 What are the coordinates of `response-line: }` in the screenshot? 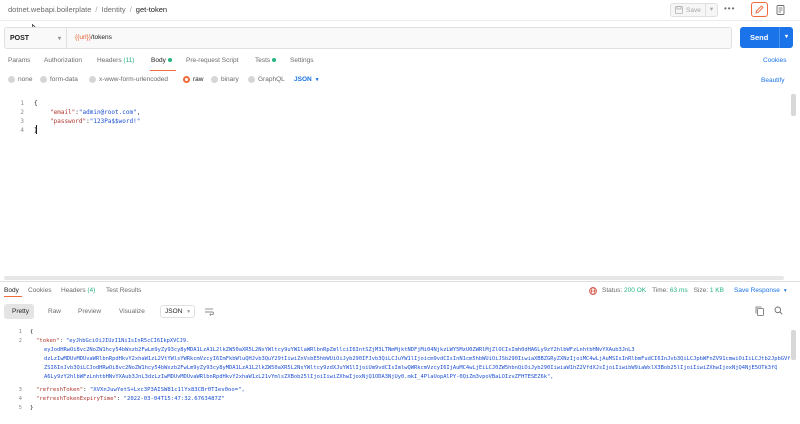 It's located at (32, 408).